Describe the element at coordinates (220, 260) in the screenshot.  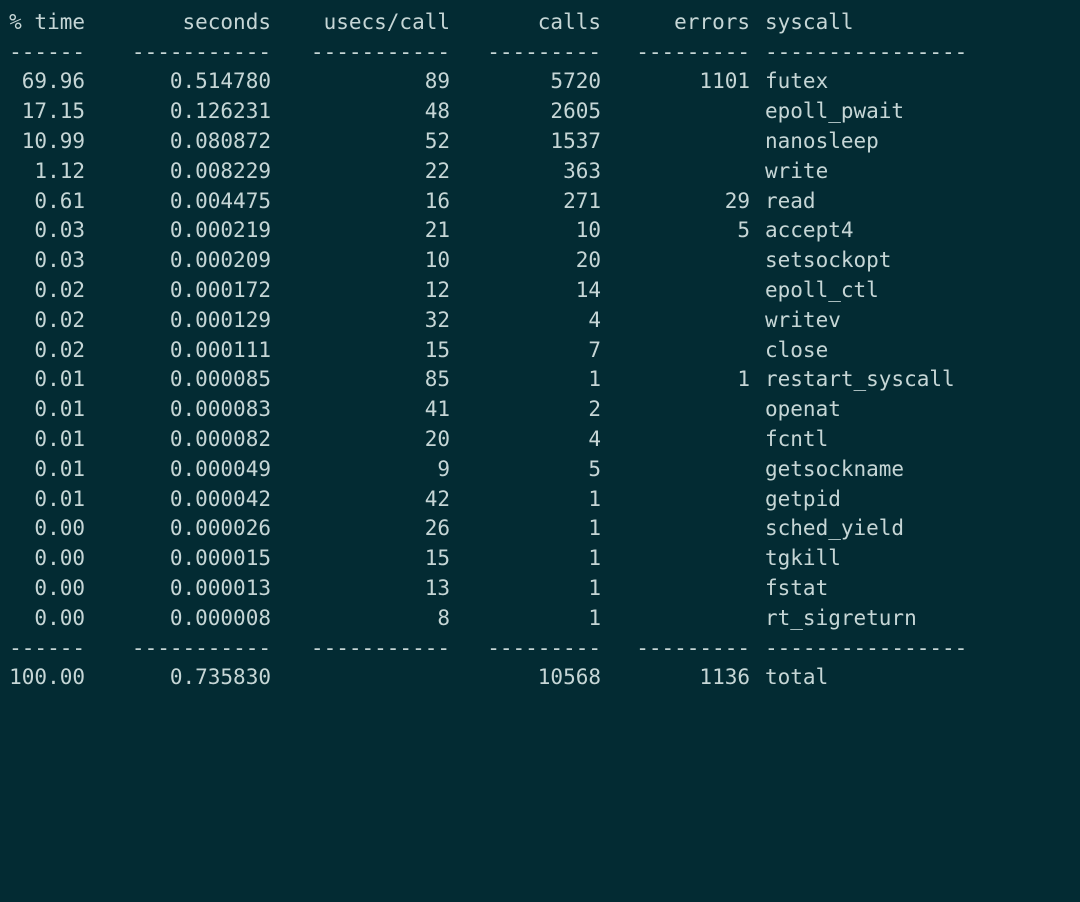
I see `cell-seconds: 0.000209` at that location.